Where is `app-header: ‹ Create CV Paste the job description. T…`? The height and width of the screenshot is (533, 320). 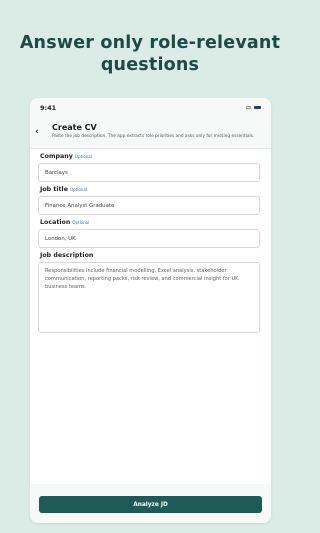
app-header: ‹ Create CV Paste the job description. T… is located at coordinates (150, 133).